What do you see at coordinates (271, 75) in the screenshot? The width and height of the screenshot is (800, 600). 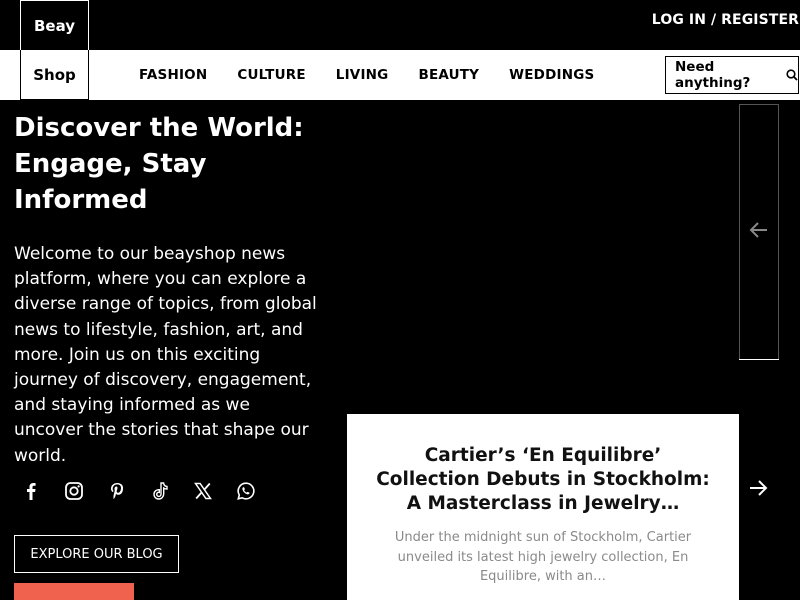 I see `nav-item-culture: CULTURE` at bounding box center [271, 75].